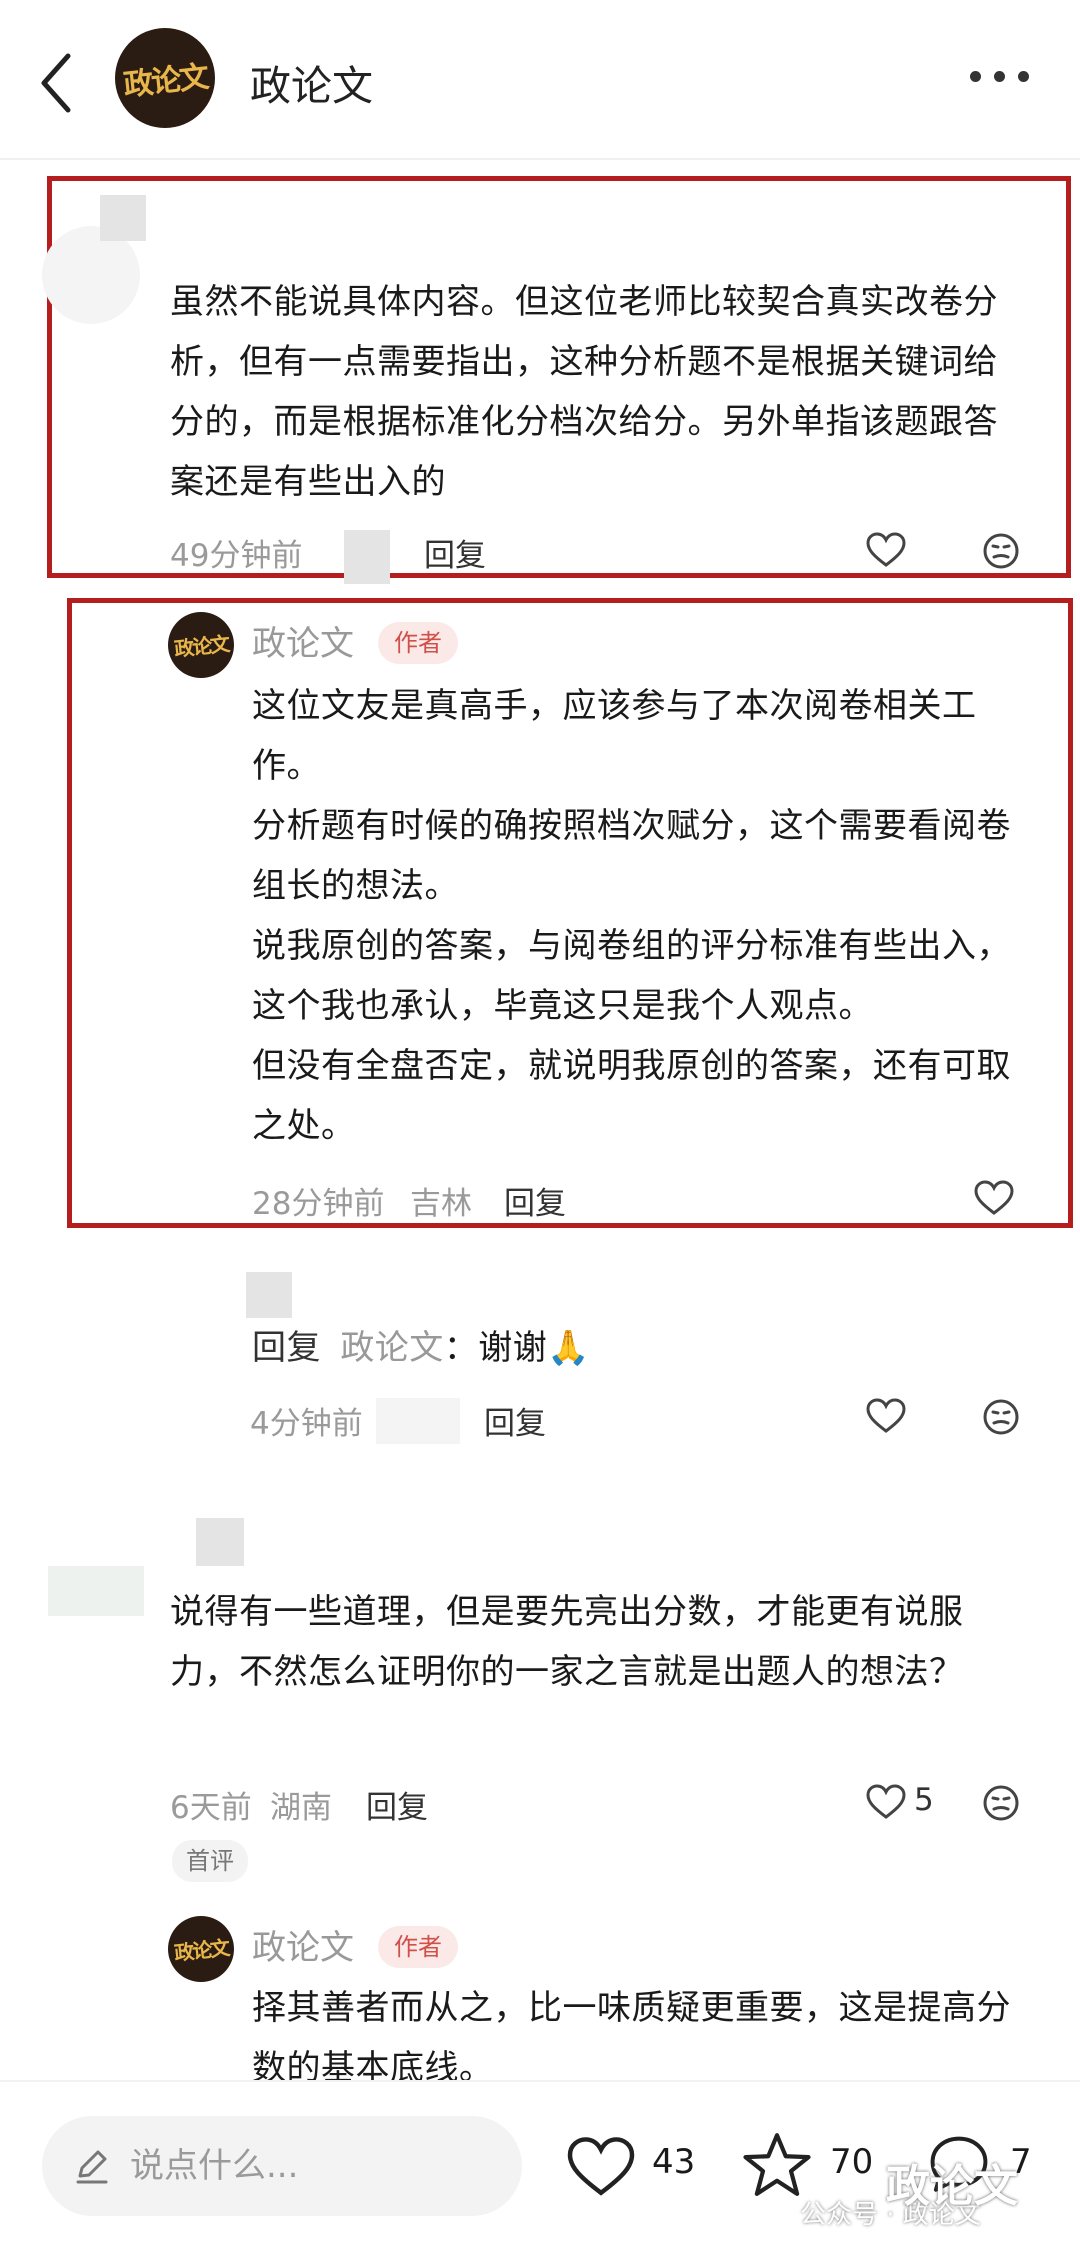 This screenshot has height=2243, width=1080. Describe the element at coordinates (92, 2166) in the screenshot. I see `pencil-icon` at that location.